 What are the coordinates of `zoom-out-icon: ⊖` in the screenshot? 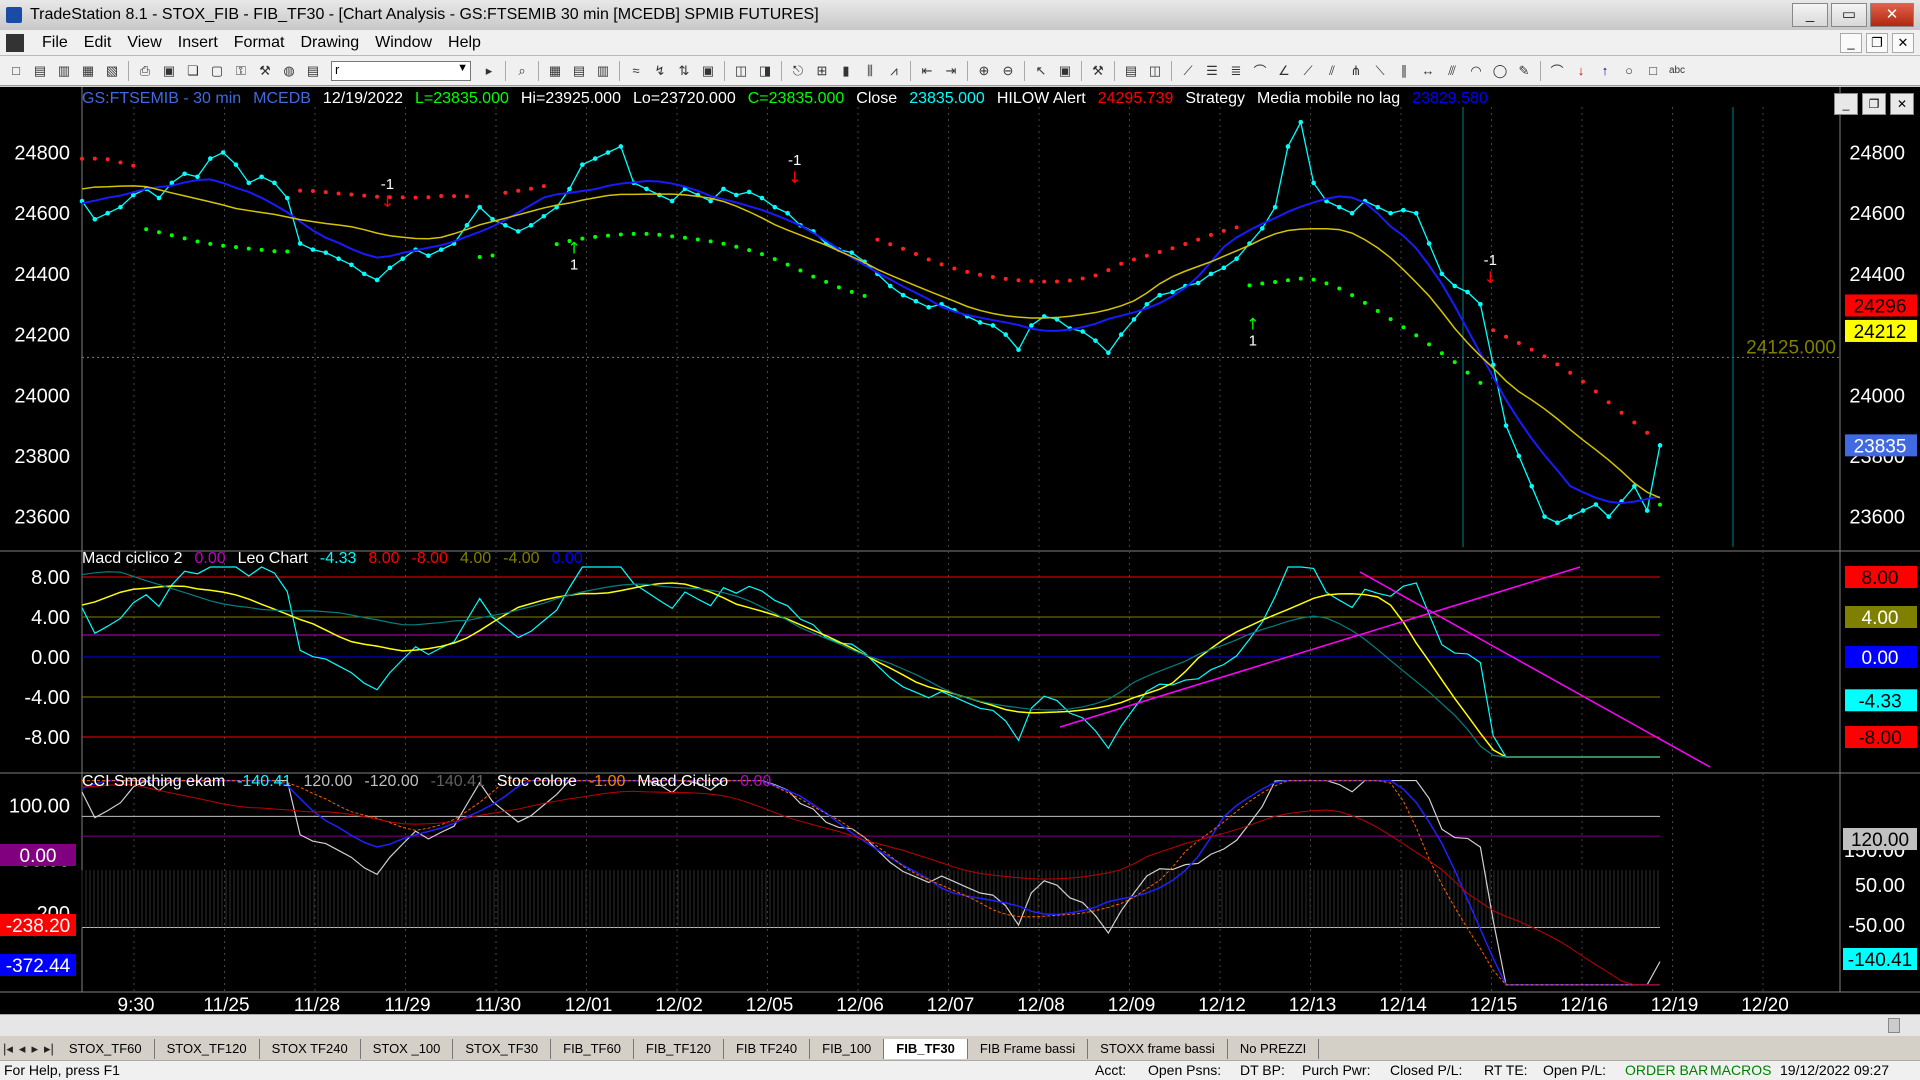 It's located at (1008, 71).